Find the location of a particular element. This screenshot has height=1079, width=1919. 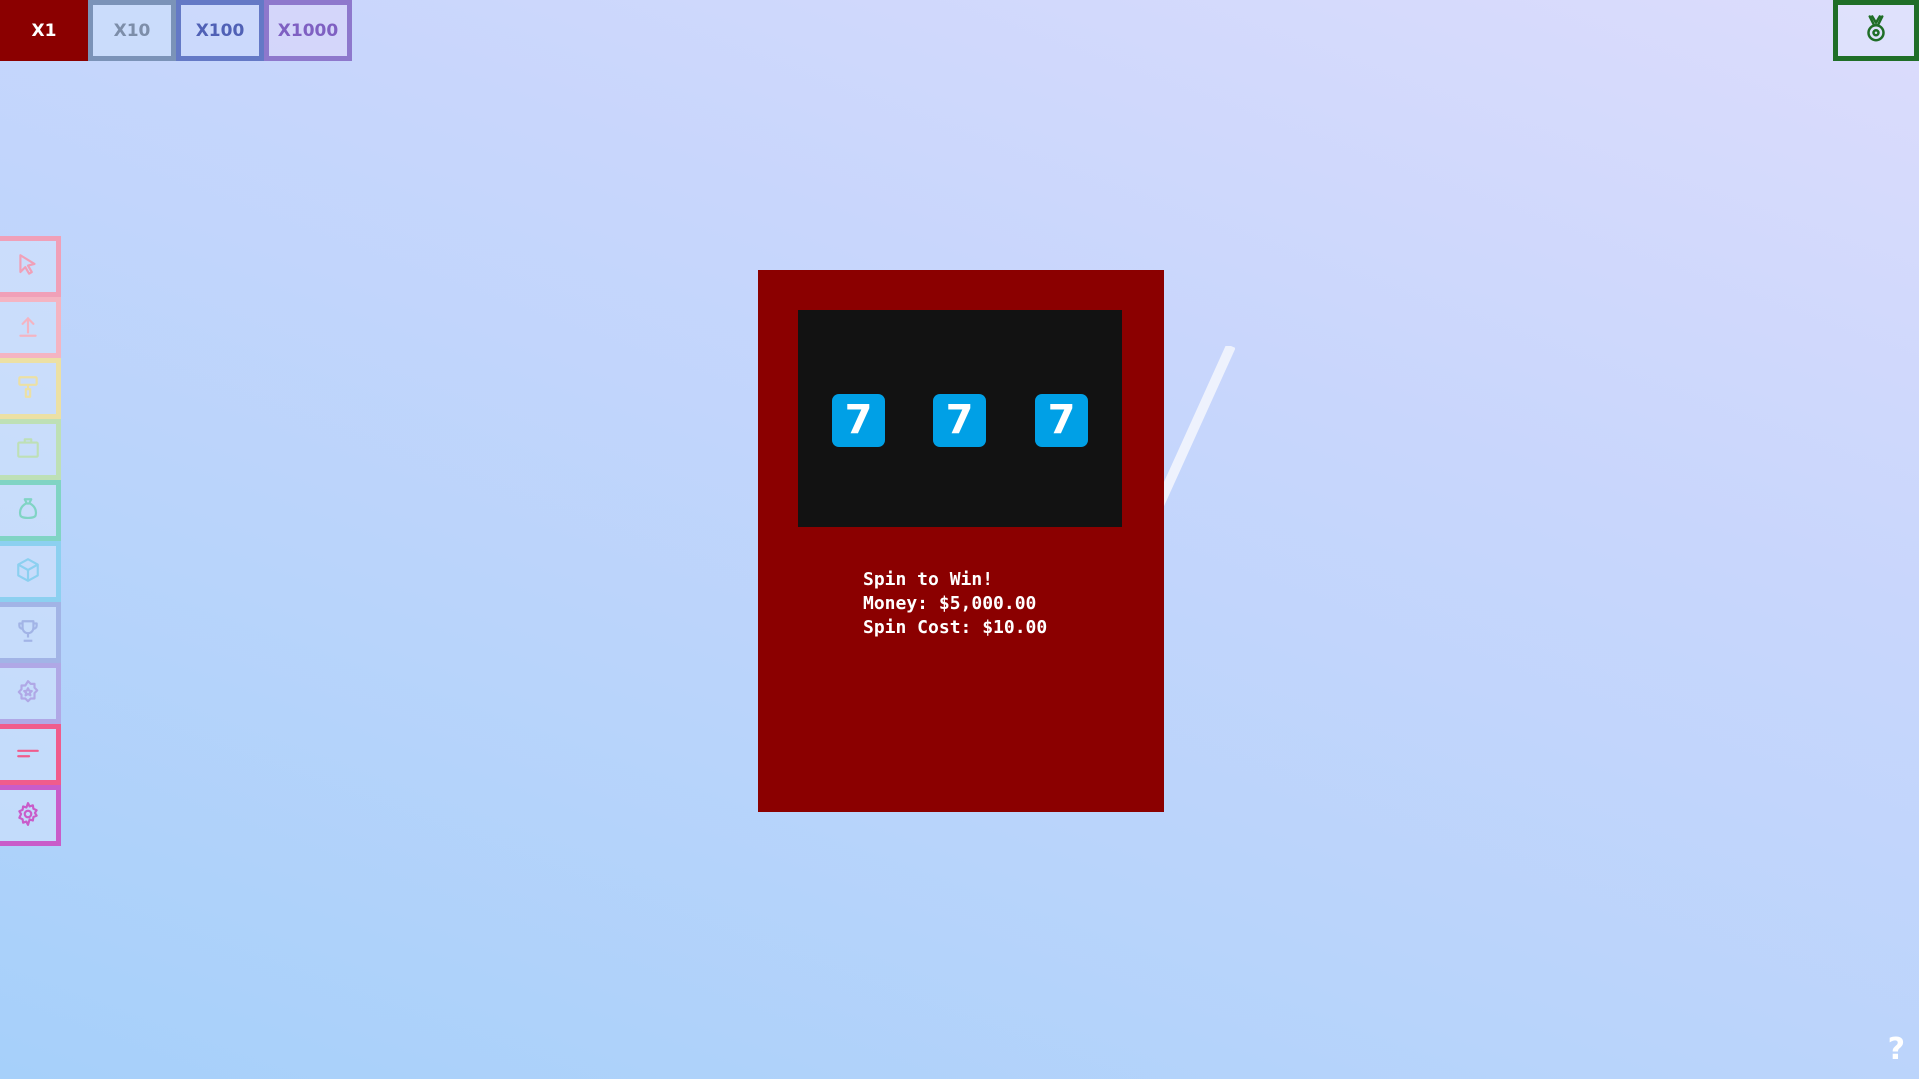

achievements-button is located at coordinates (1876, 30).